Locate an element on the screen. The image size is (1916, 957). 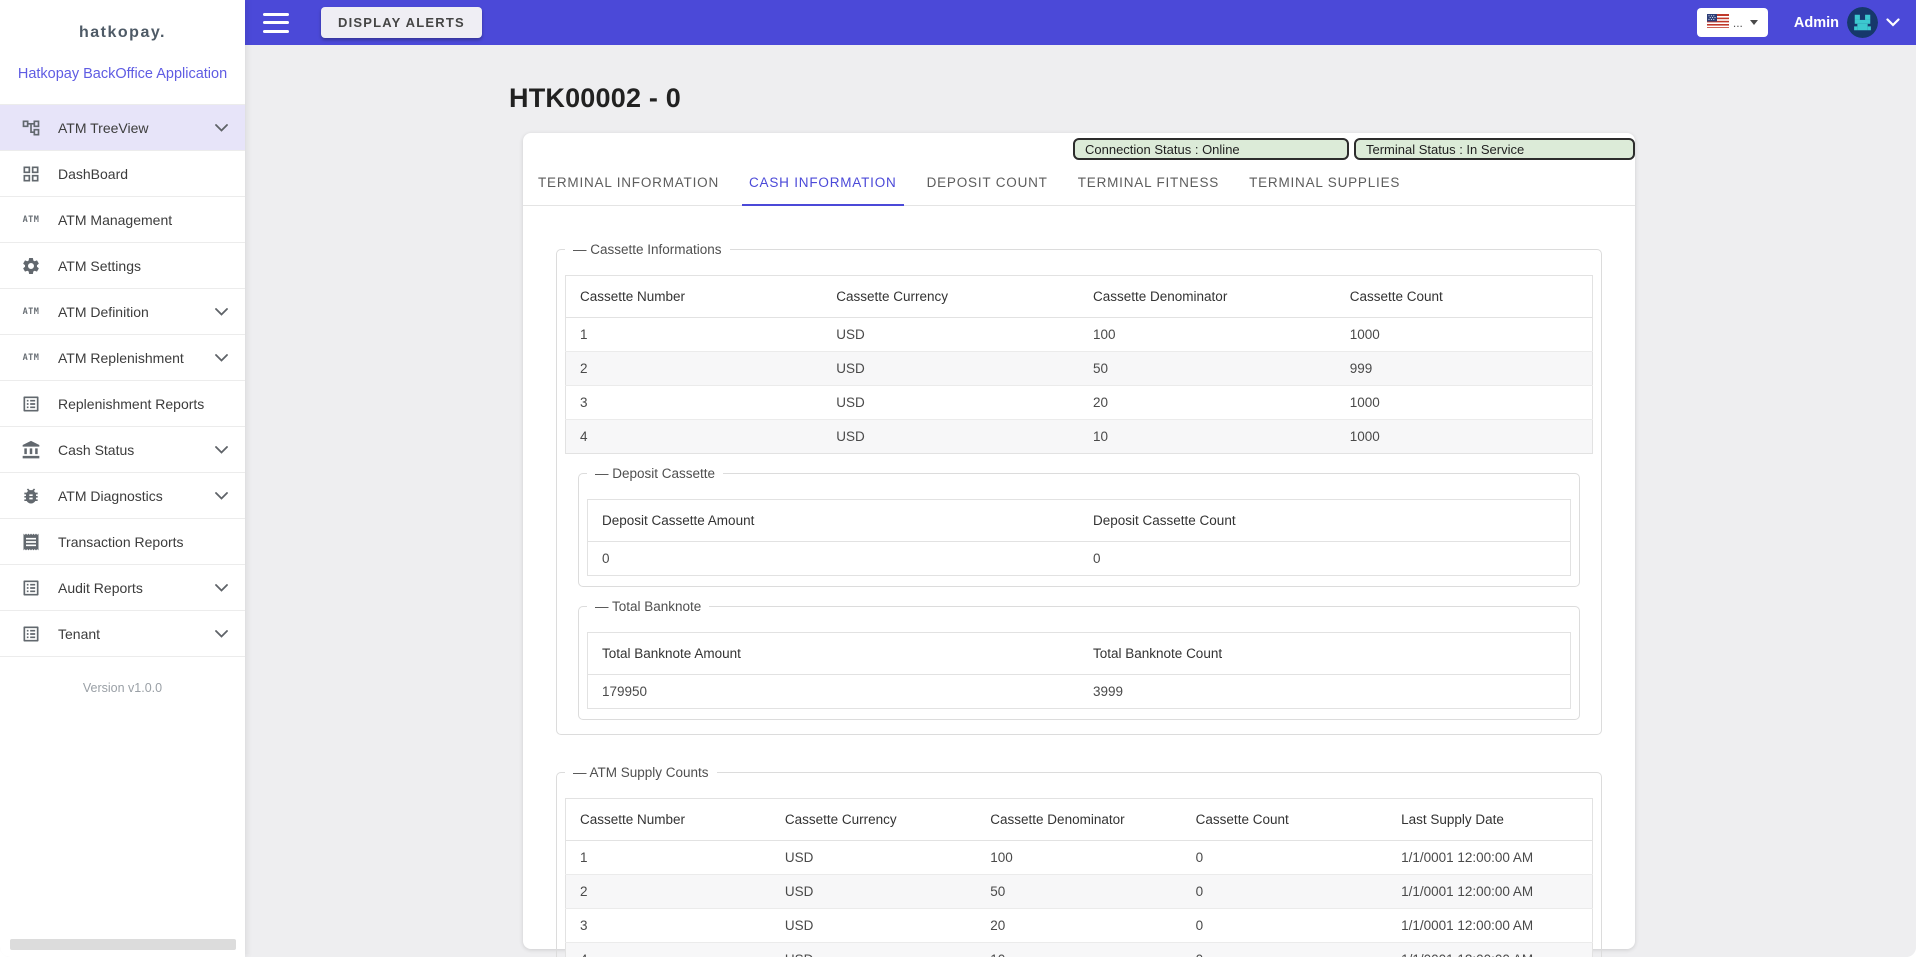
column-header-cassette-currency: Cassette Currency is located at coordinates (950, 296).